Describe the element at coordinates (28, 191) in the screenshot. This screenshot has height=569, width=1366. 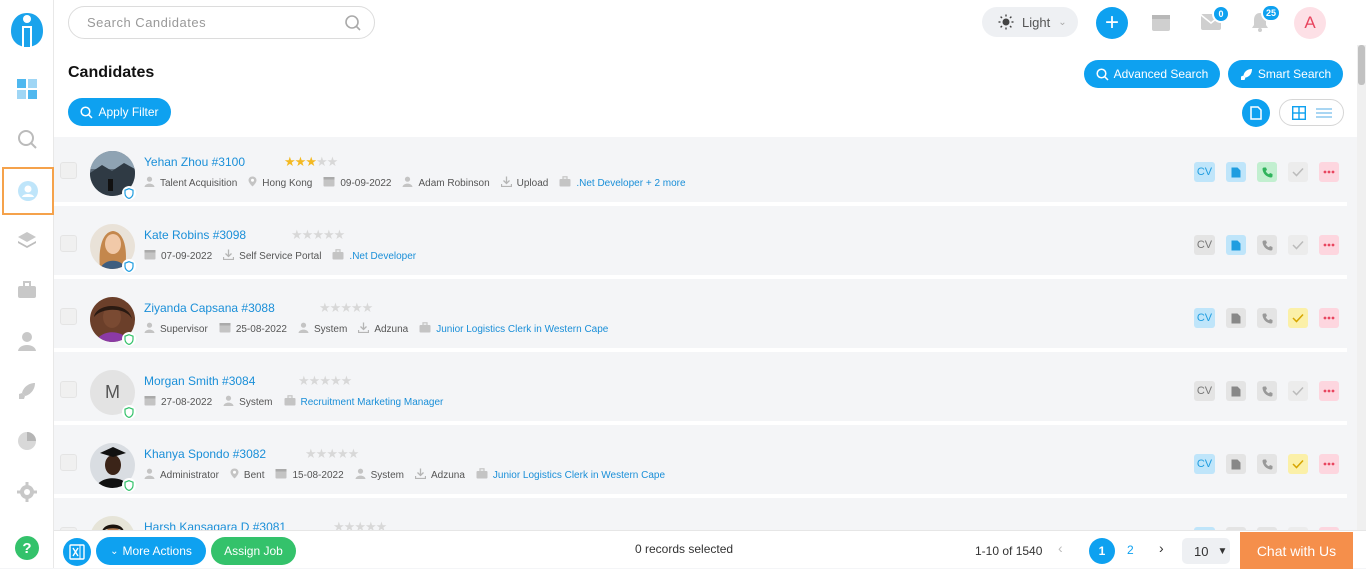
I see `candidates-icon` at that location.